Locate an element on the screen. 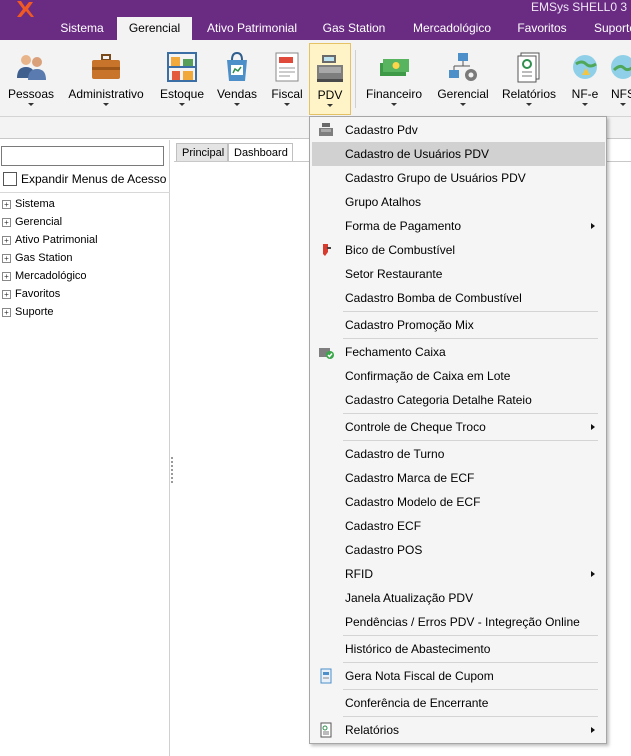 The width and height of the screenshot is (631, 756). menu-item-cadastro-turno: Cadastro de Turno is located at coordinates (458, 454).